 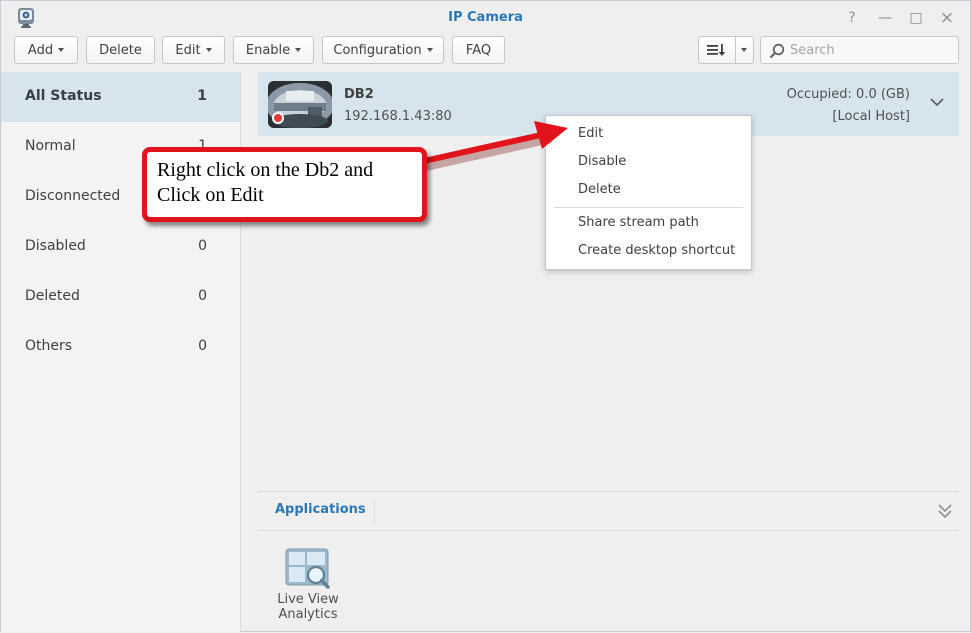 What do you see at coordinates (648, 251) in the screenshot?
I see `menu-item-create-desktop-shortcut: Create desktop shortcut` at bounding box center [648, 251].